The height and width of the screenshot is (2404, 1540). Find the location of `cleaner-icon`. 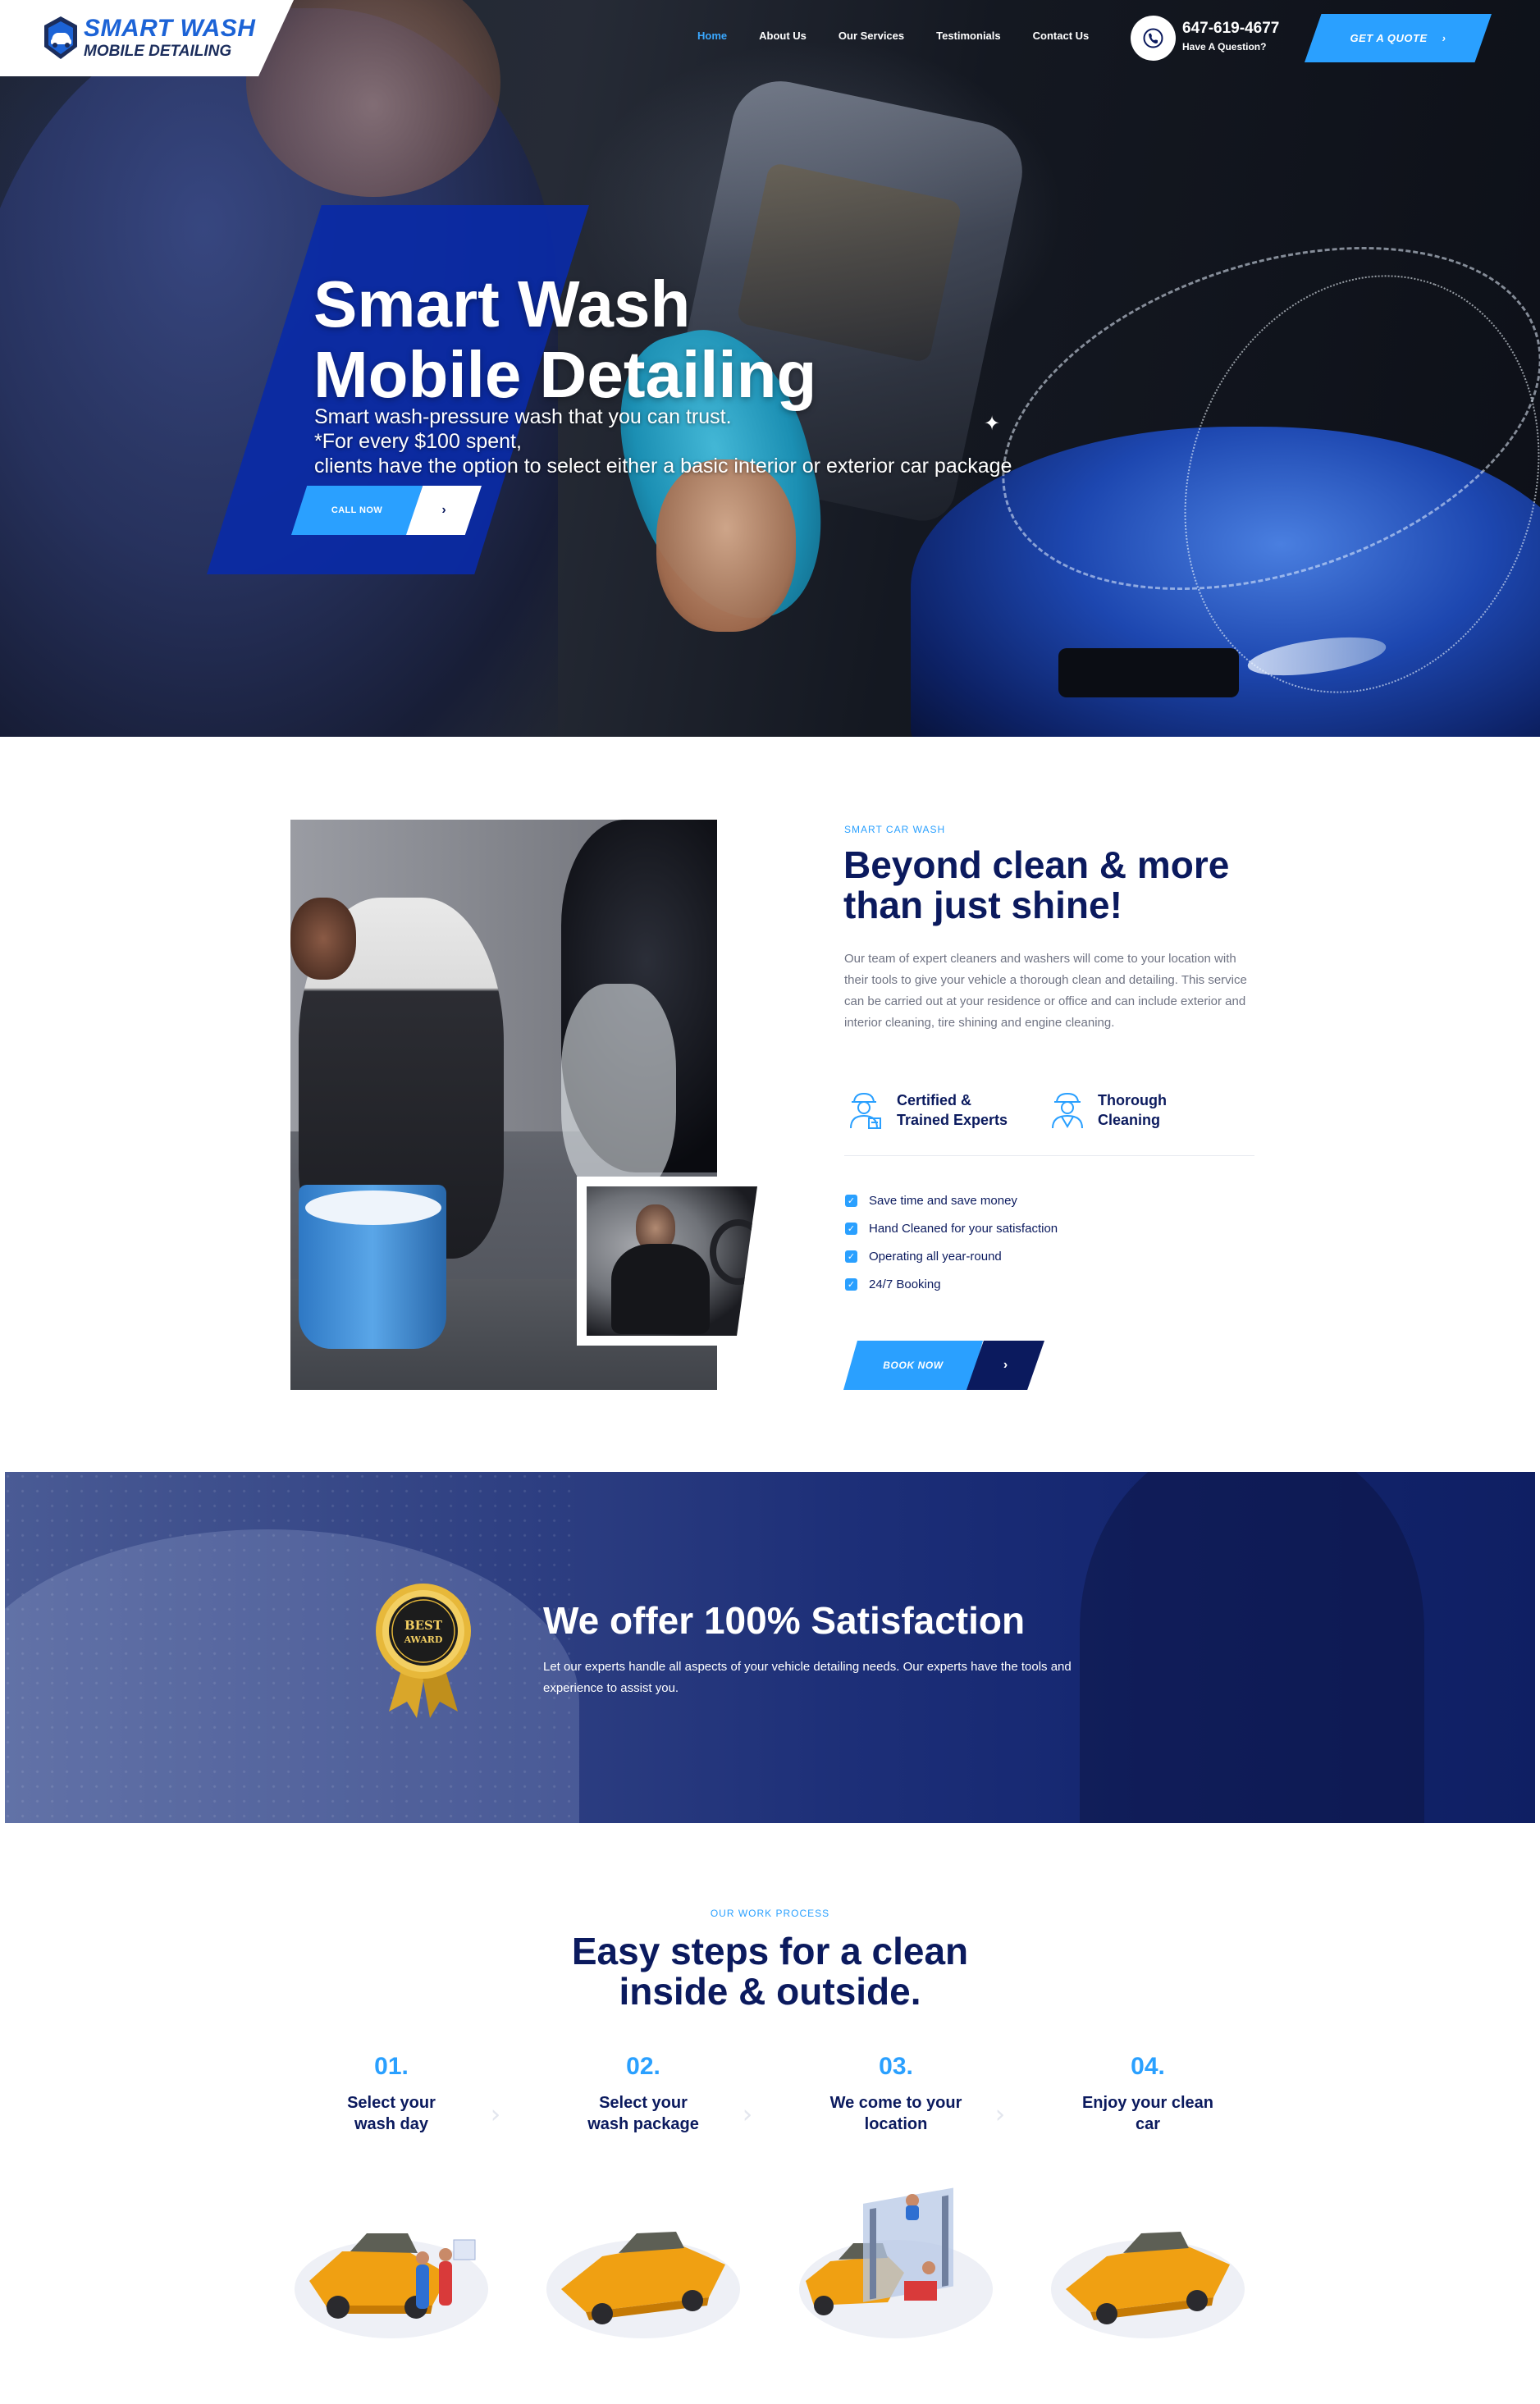

cleaner-icon is located at coordinates (1067, 1111).